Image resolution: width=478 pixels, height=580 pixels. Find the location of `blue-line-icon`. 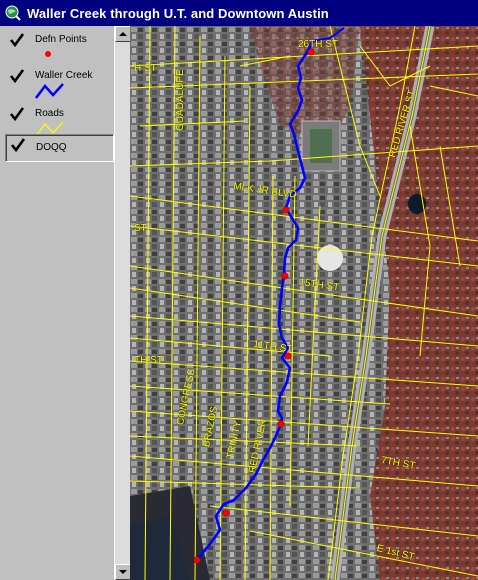

blue-line-icon is located at coordinates (49, 91).